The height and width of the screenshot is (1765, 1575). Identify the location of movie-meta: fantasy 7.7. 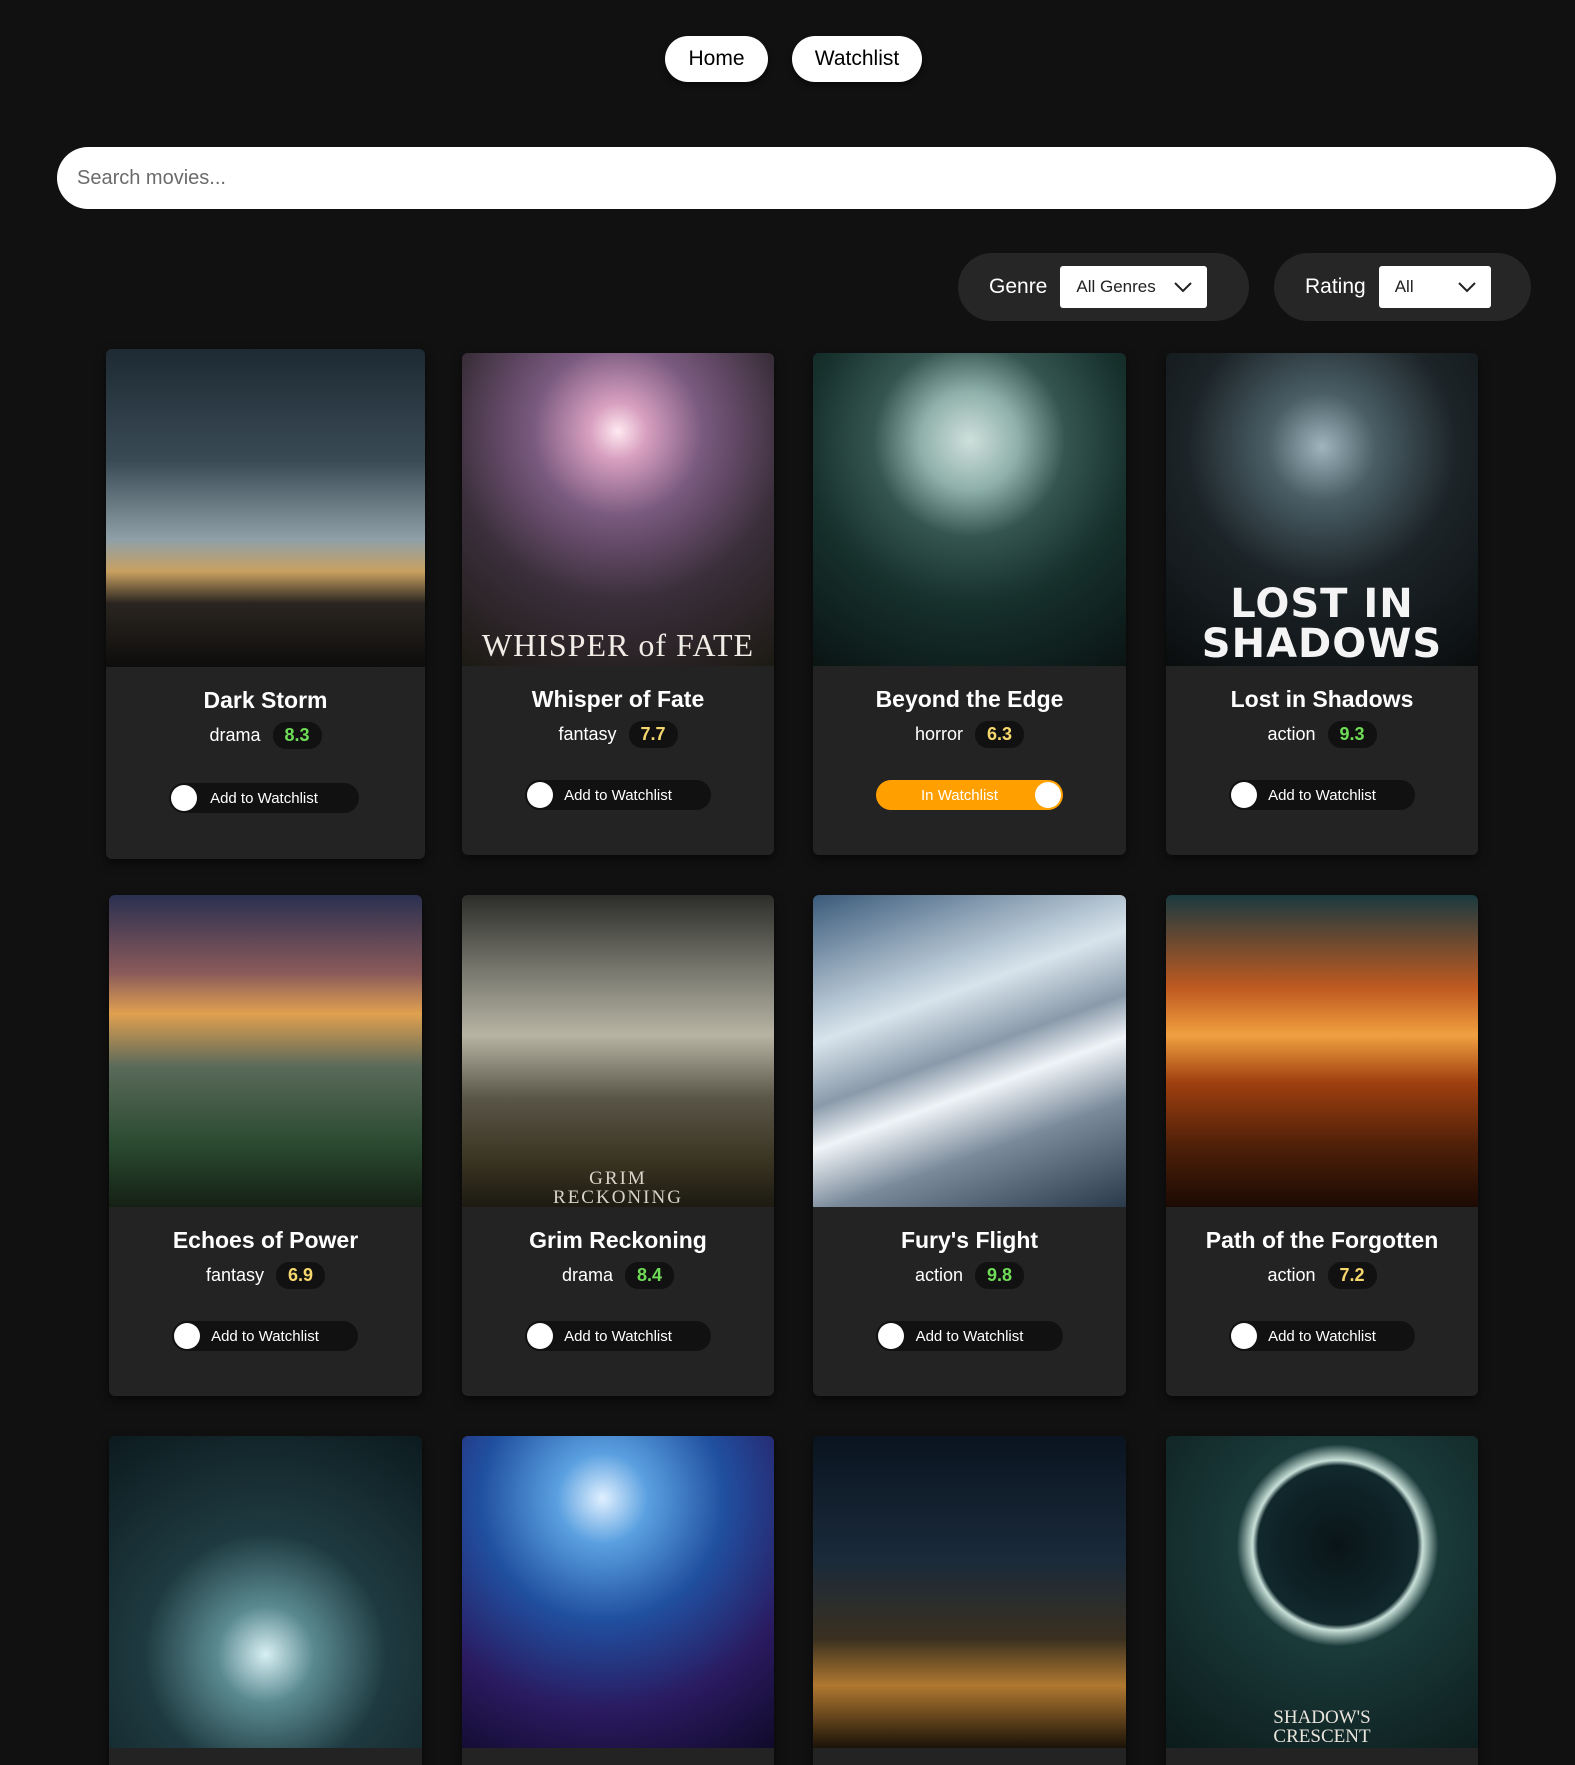
(618, 734).